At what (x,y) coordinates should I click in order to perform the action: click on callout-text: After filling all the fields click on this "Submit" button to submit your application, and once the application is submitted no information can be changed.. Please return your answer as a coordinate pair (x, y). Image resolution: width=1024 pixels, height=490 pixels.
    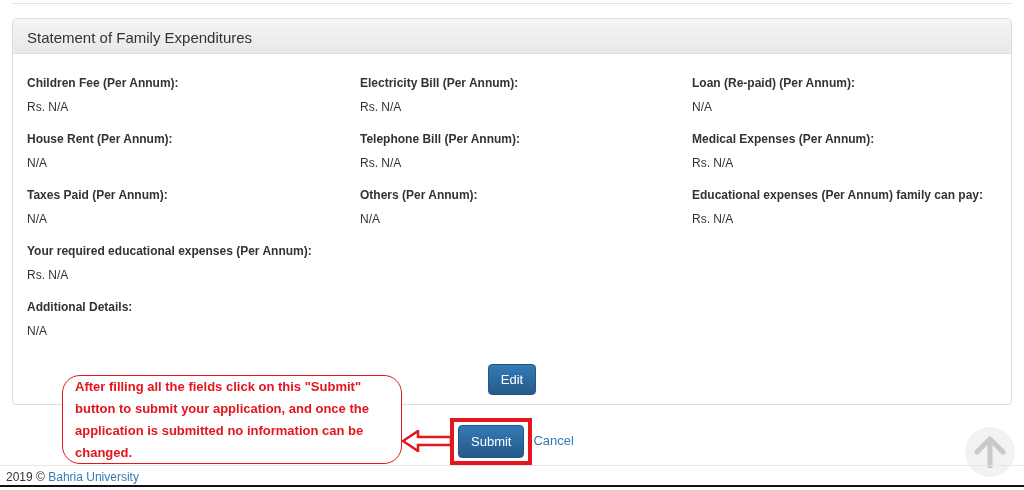
    Looking at the image, I should click on (222, 419).